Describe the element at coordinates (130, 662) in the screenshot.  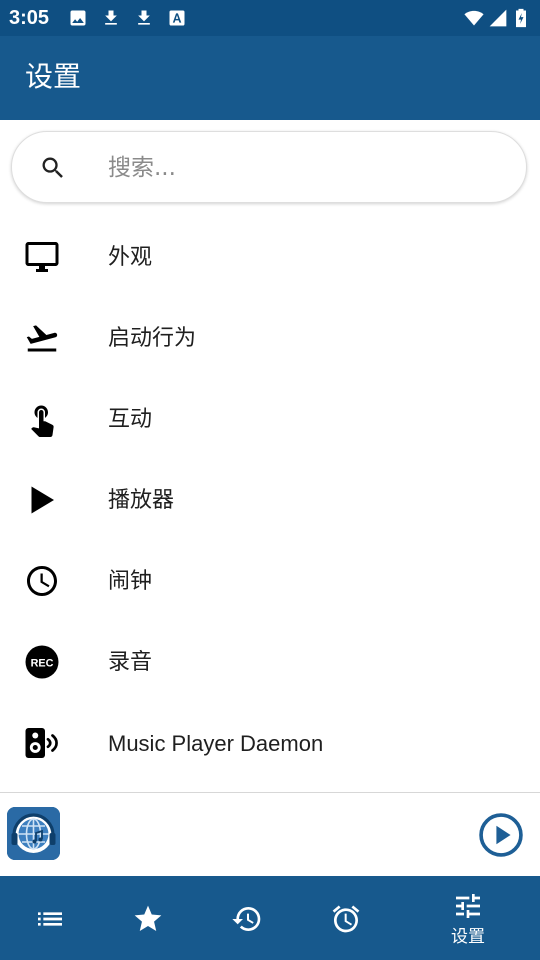
I see `settings-item-label: 录音` at that location.